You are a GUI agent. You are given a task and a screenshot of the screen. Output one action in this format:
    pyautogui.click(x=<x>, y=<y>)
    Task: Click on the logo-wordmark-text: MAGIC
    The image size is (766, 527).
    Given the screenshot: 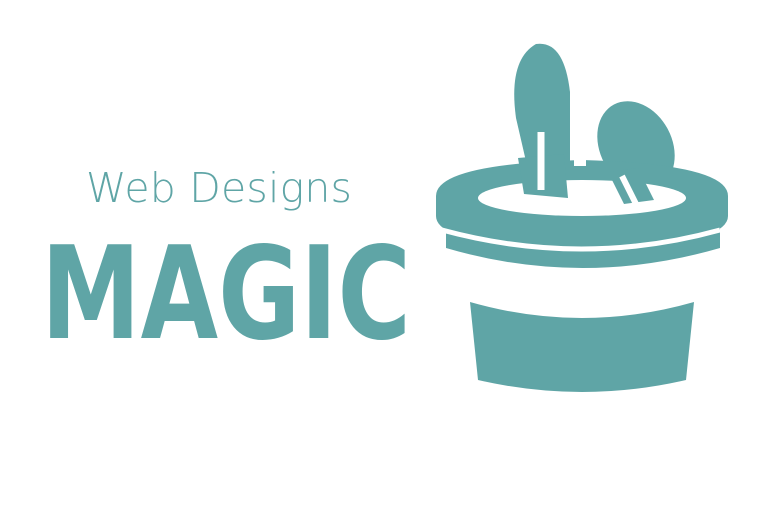 What is the action you would take?
    pyautogui.click(x=226, y=300)
    